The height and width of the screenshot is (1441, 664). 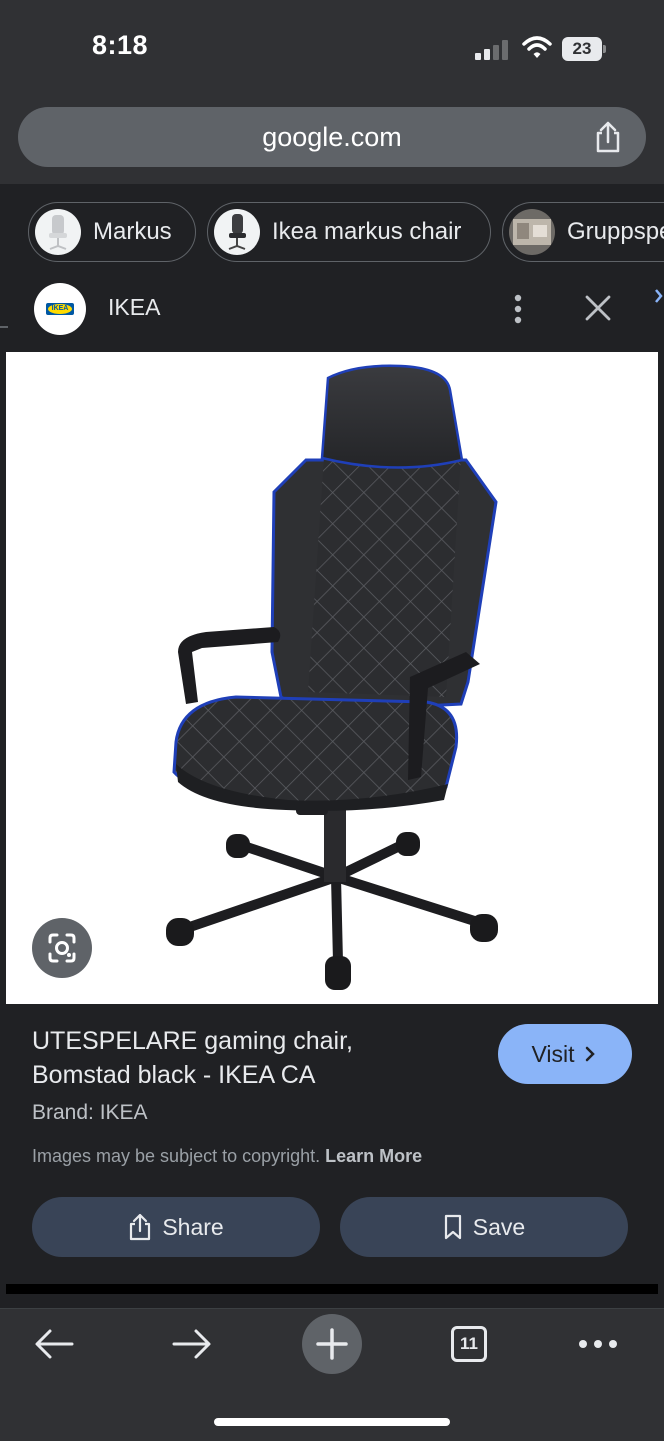 What do you see at coordinates (90, 1112) in the screenshot?
I see `brand-text: Brand: IKEA` at bounding box center [90, 1112].